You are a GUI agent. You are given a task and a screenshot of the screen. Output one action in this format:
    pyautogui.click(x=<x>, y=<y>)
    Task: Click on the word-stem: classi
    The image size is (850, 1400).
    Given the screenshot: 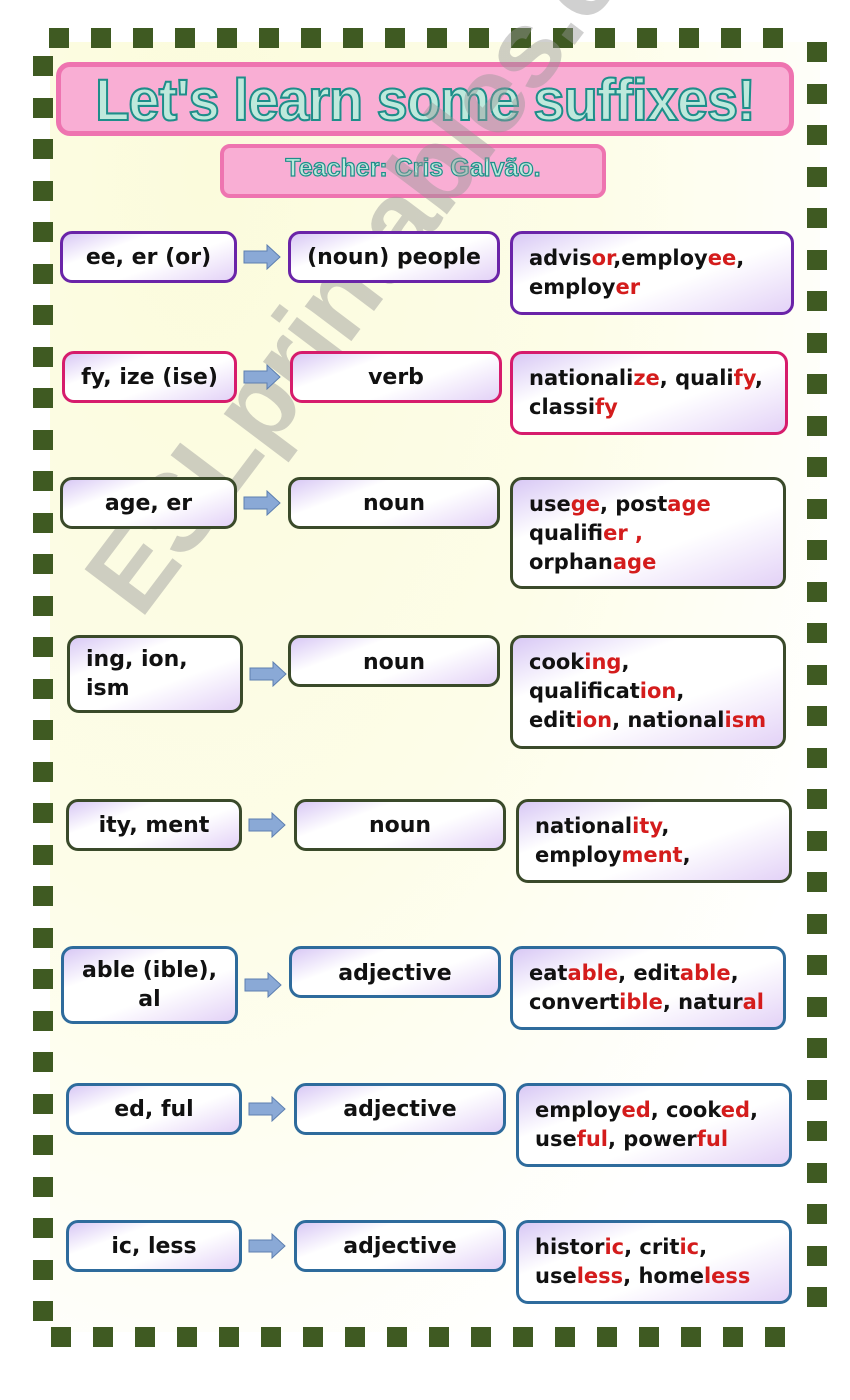 What is the action you would take?
    pyautogui.click(x=562, y=407)
    